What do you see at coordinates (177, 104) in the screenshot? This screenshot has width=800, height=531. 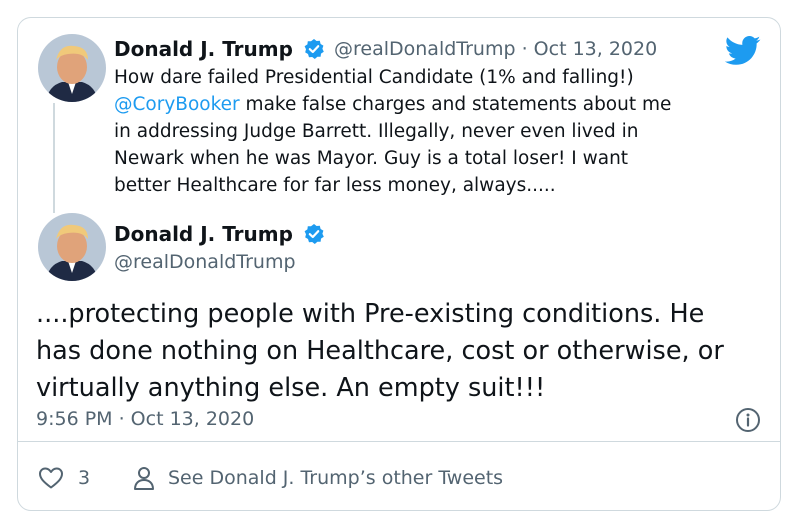 I see `mention-link: @CoryBooker` at bounding box center [177, 104].